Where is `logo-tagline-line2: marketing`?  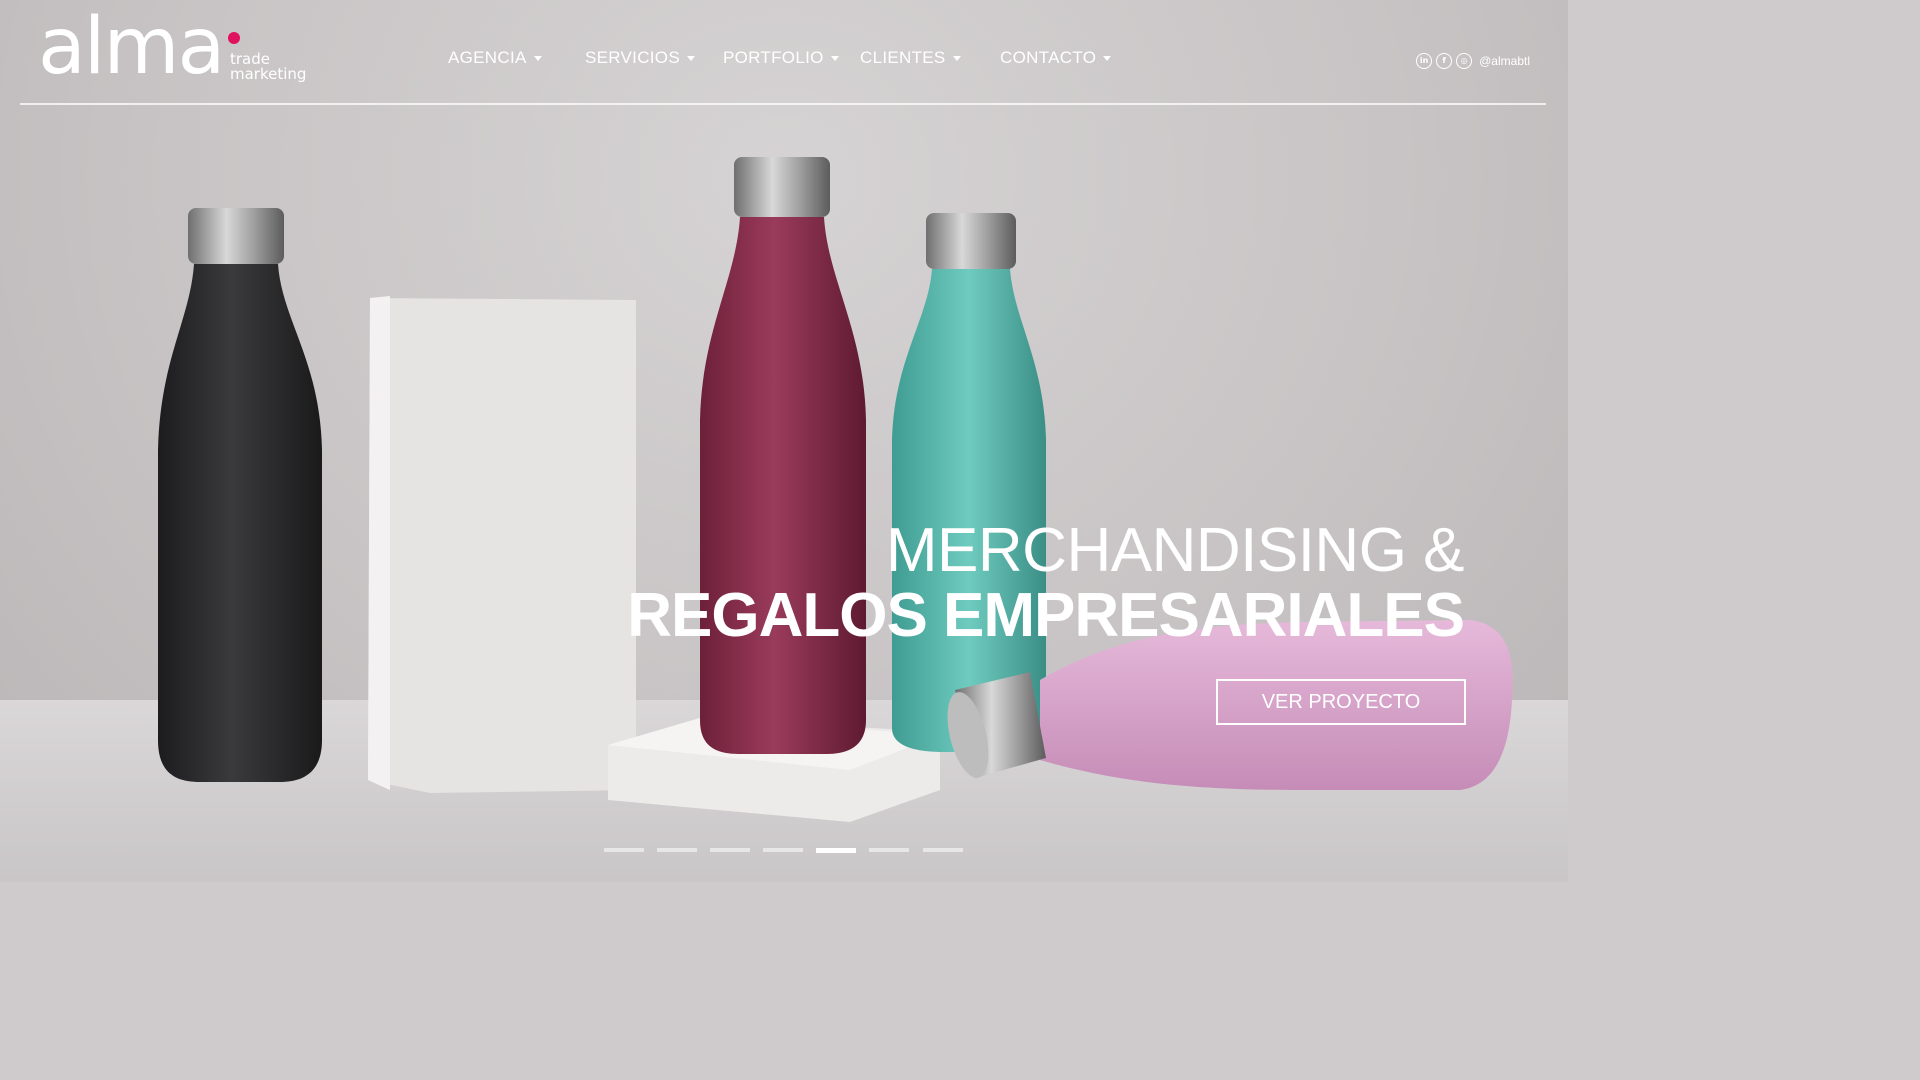
logo-tagline-line2: marketing is located at coordinates (268, 74).